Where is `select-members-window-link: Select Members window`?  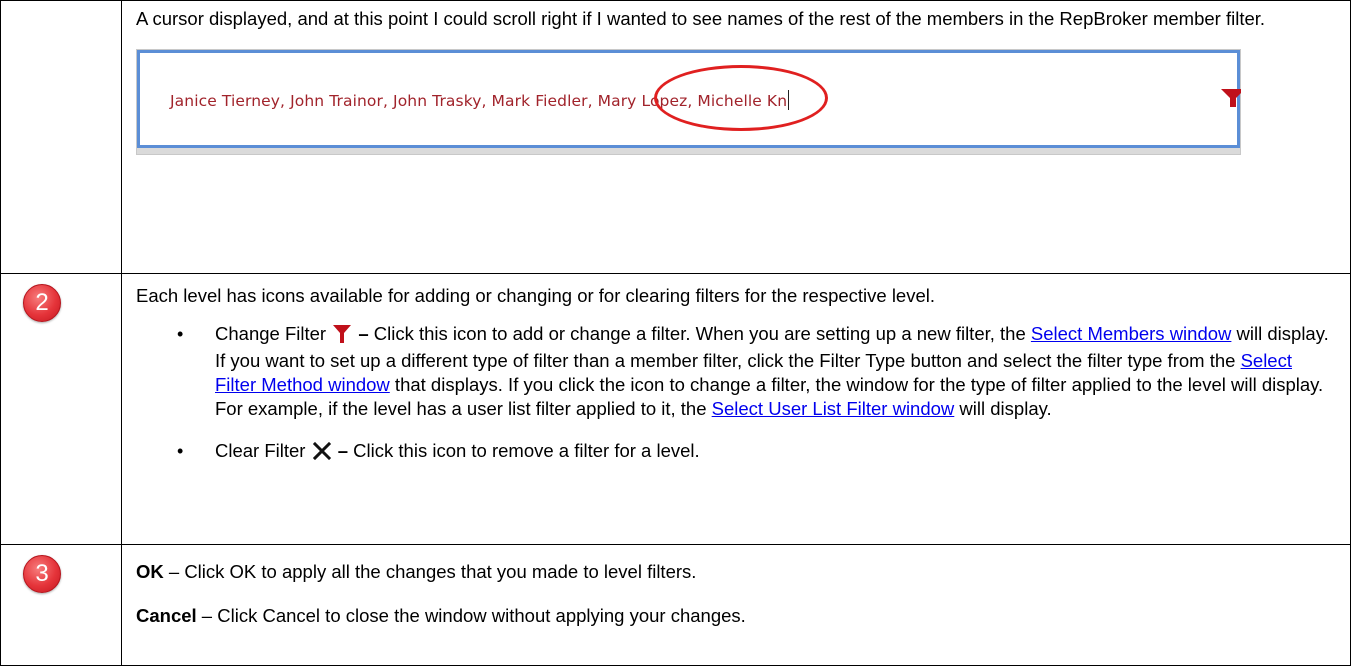
select-members-window-link: Select Members window is located at coordinates (1131, 333).